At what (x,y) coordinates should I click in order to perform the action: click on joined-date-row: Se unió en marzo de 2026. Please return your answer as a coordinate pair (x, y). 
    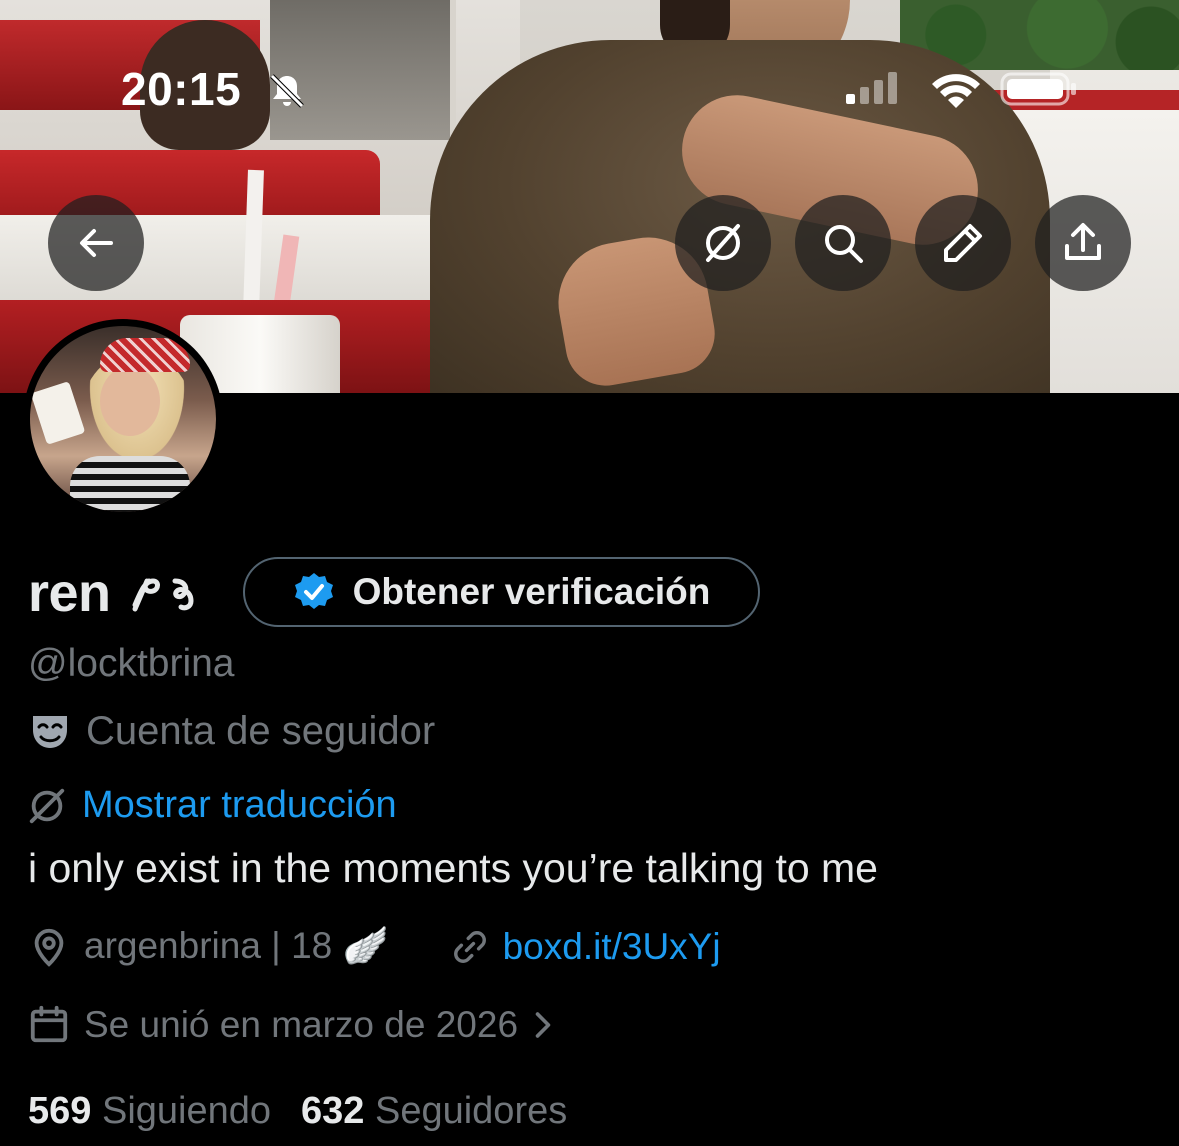
    Looking at the image, I should click on (291, 1025).